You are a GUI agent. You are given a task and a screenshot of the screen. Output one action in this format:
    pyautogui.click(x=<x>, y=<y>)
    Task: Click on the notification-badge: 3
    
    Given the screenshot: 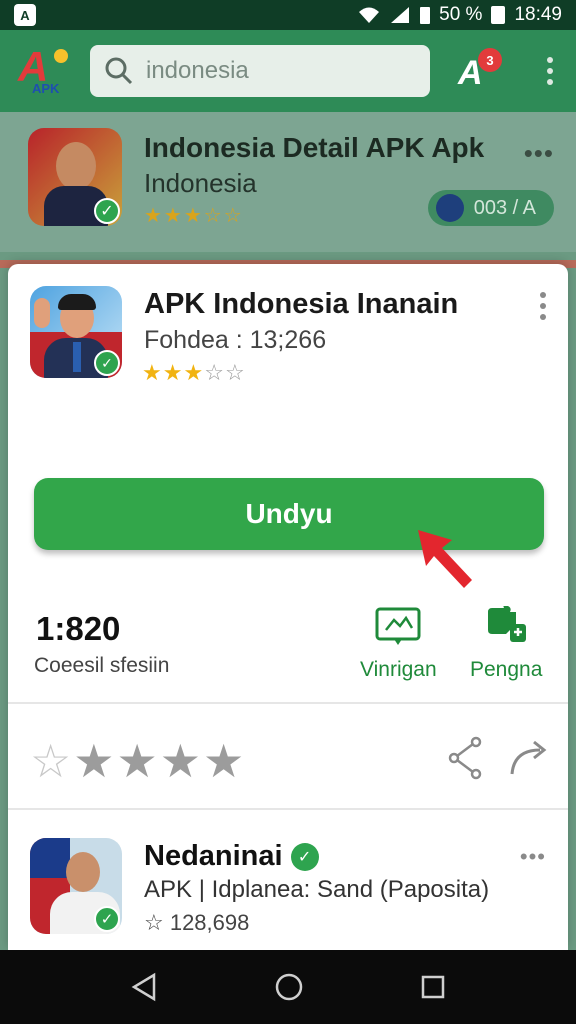 What is the action you would take?
    pyautogui.click(x=490, y=60)
    